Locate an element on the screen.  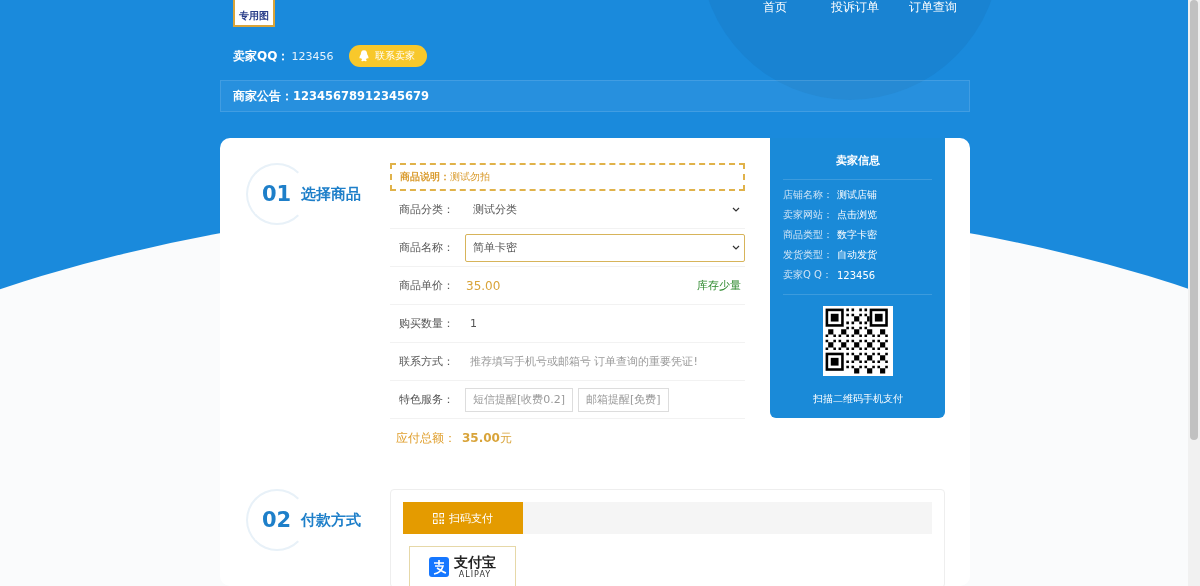
panel-title: 卖家信息 is located at coordinates (857, 160).